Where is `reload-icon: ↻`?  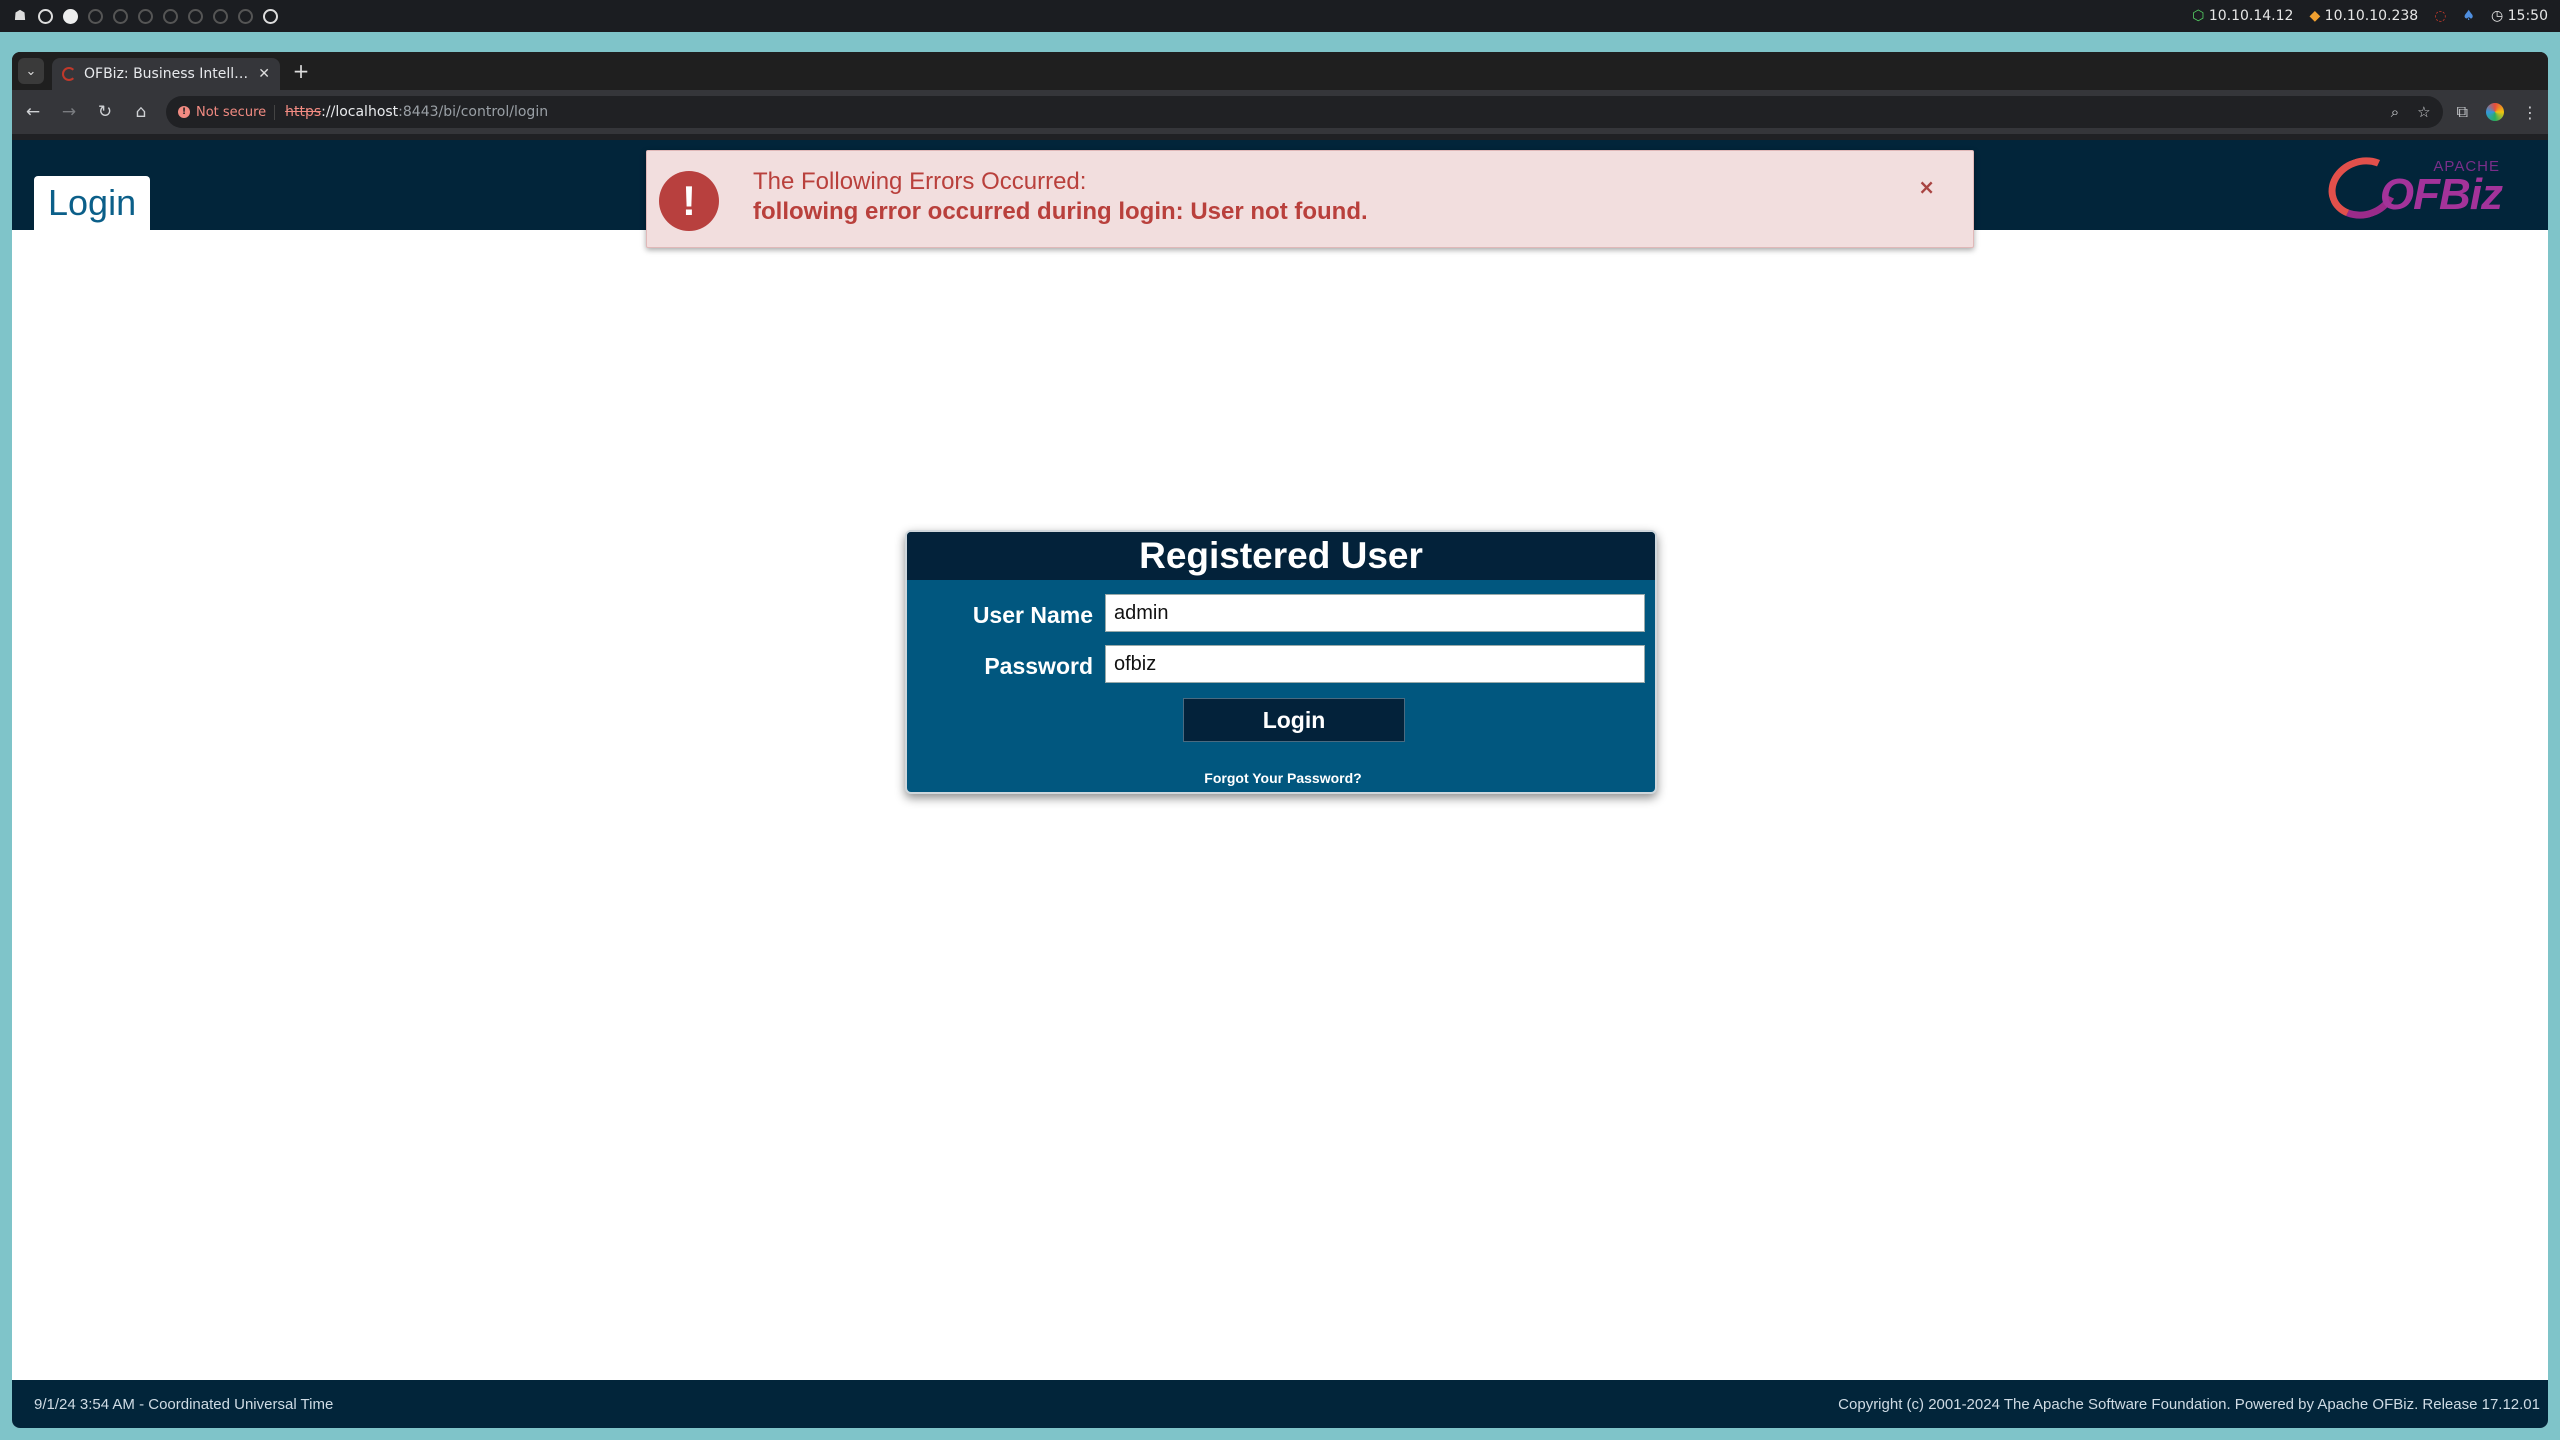
reload-icon: ↻ is located at coordinates (105, 112).